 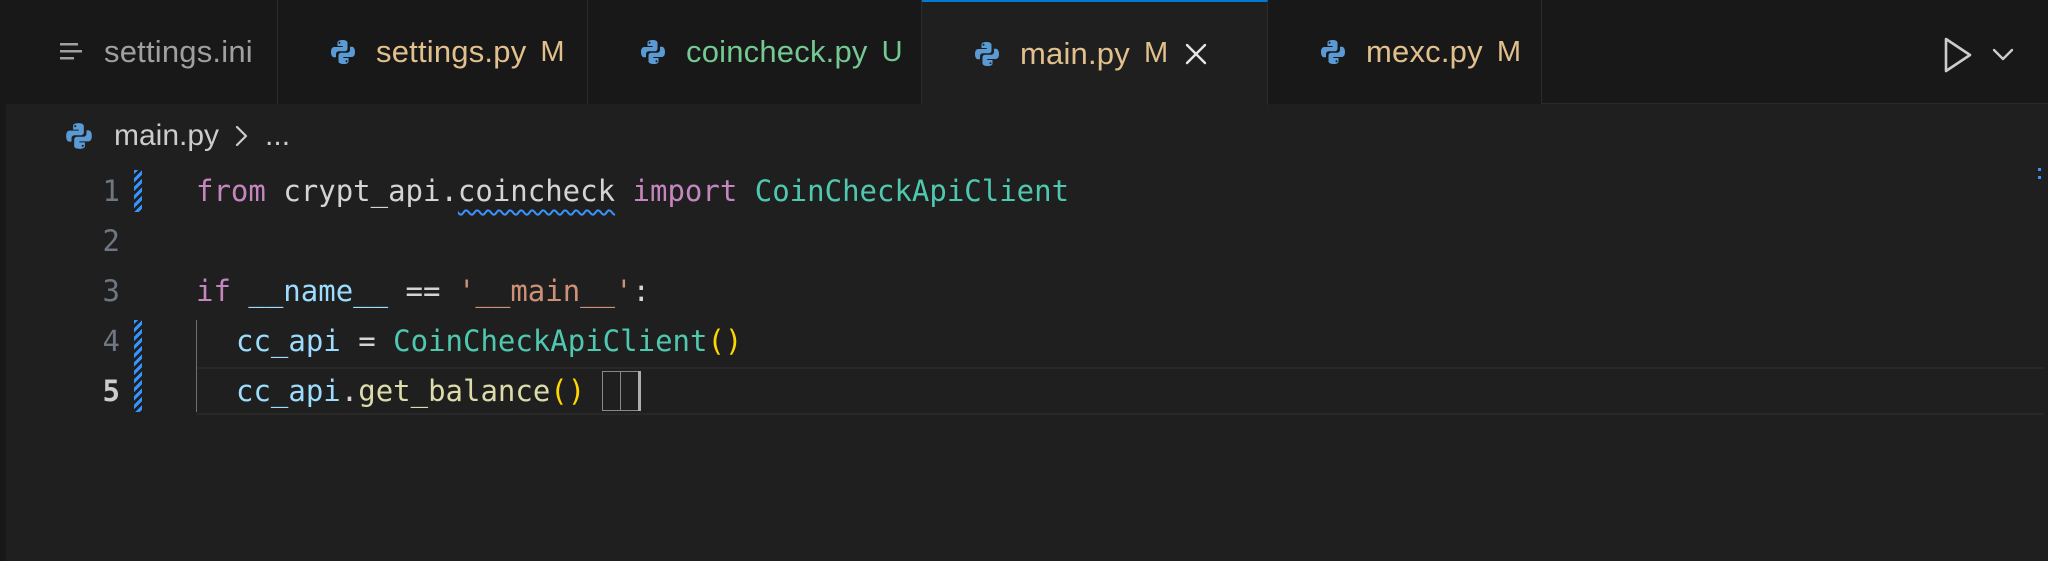 What do you see at coordinates (611, 391) in the screenshot?
I see `bracket-match-open` at bounding box center [611, 391].